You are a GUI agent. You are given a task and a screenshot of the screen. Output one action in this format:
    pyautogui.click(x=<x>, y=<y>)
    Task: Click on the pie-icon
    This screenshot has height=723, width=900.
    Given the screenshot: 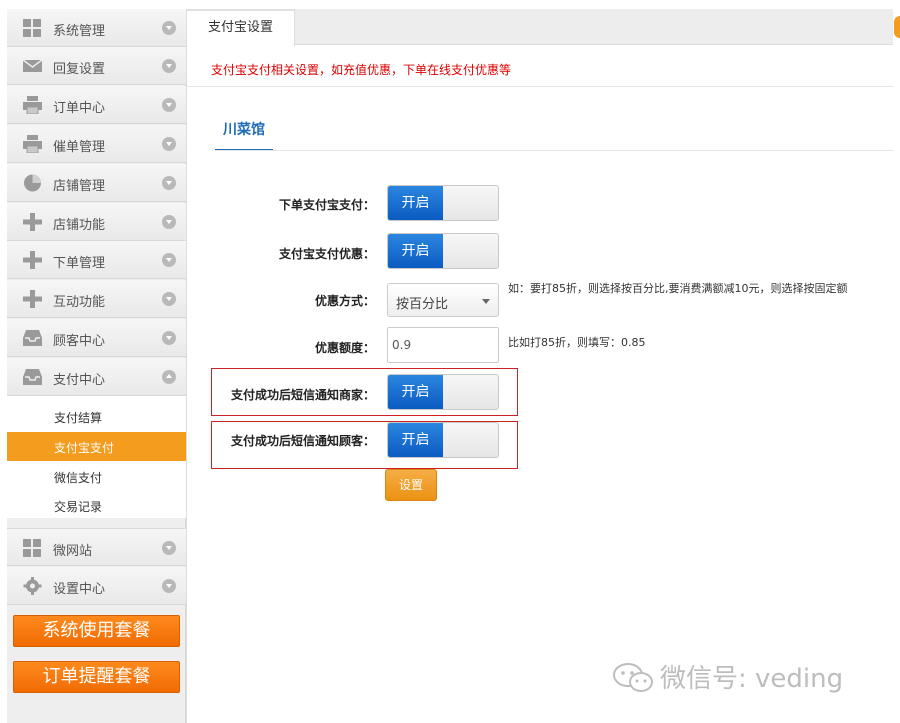 What is the action you would take?
    pyautogui.click(x=32, y=183)
    